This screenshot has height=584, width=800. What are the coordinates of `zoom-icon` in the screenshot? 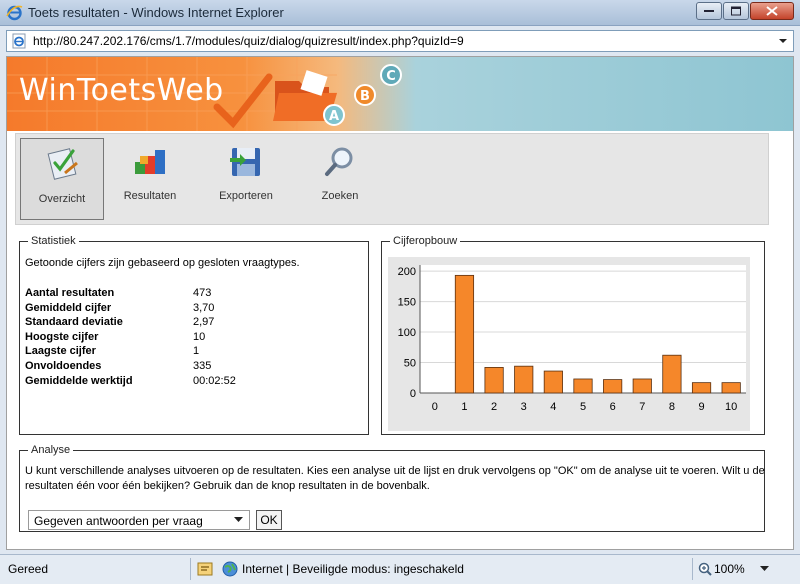 It's located at (705, 569).